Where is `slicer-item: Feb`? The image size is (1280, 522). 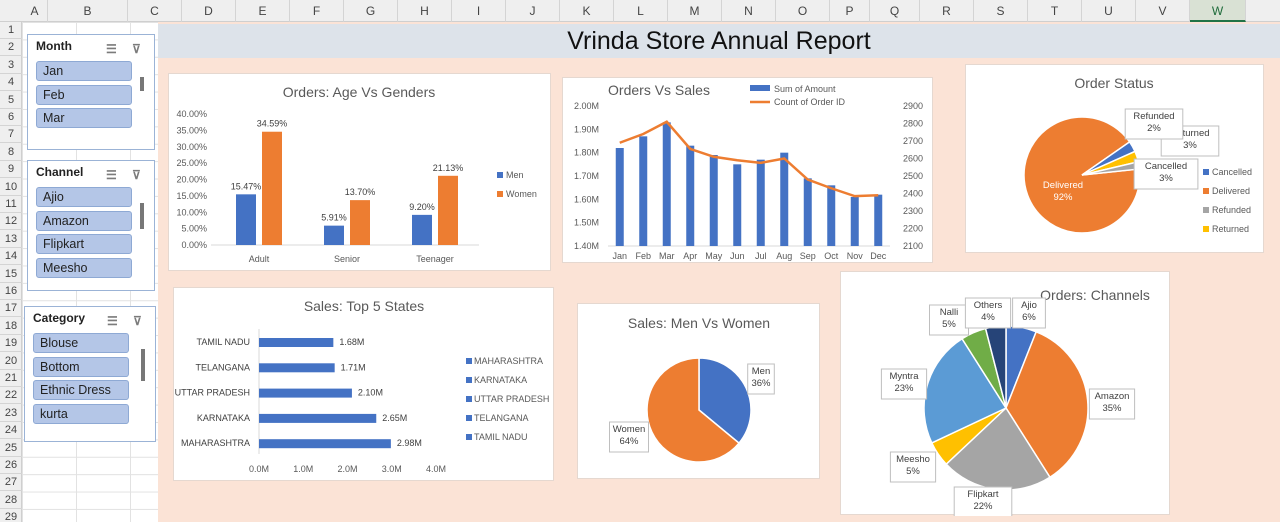 slicer-item: Feb is located at coordinates (84, 95).